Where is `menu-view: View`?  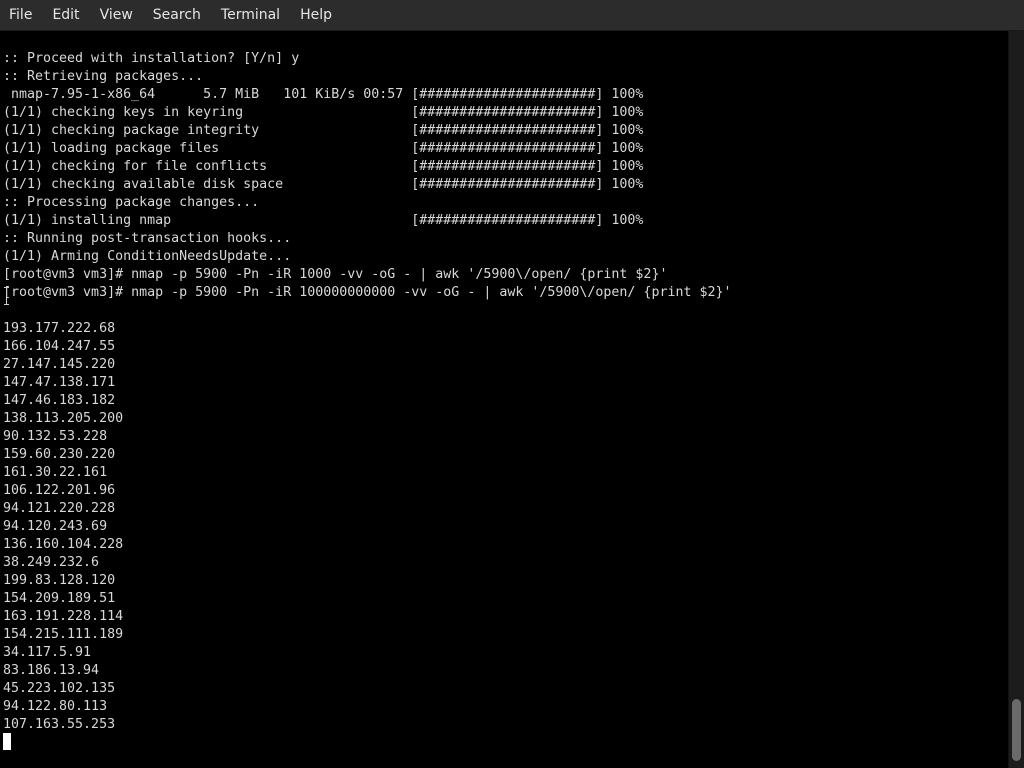
menu-view: View is located at coordinates (116, 15).